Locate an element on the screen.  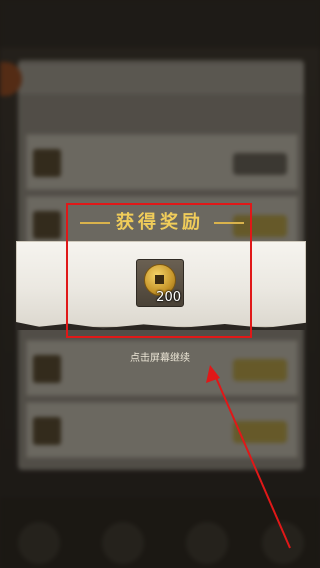
highlight-box is located at coordinates (159, 270).